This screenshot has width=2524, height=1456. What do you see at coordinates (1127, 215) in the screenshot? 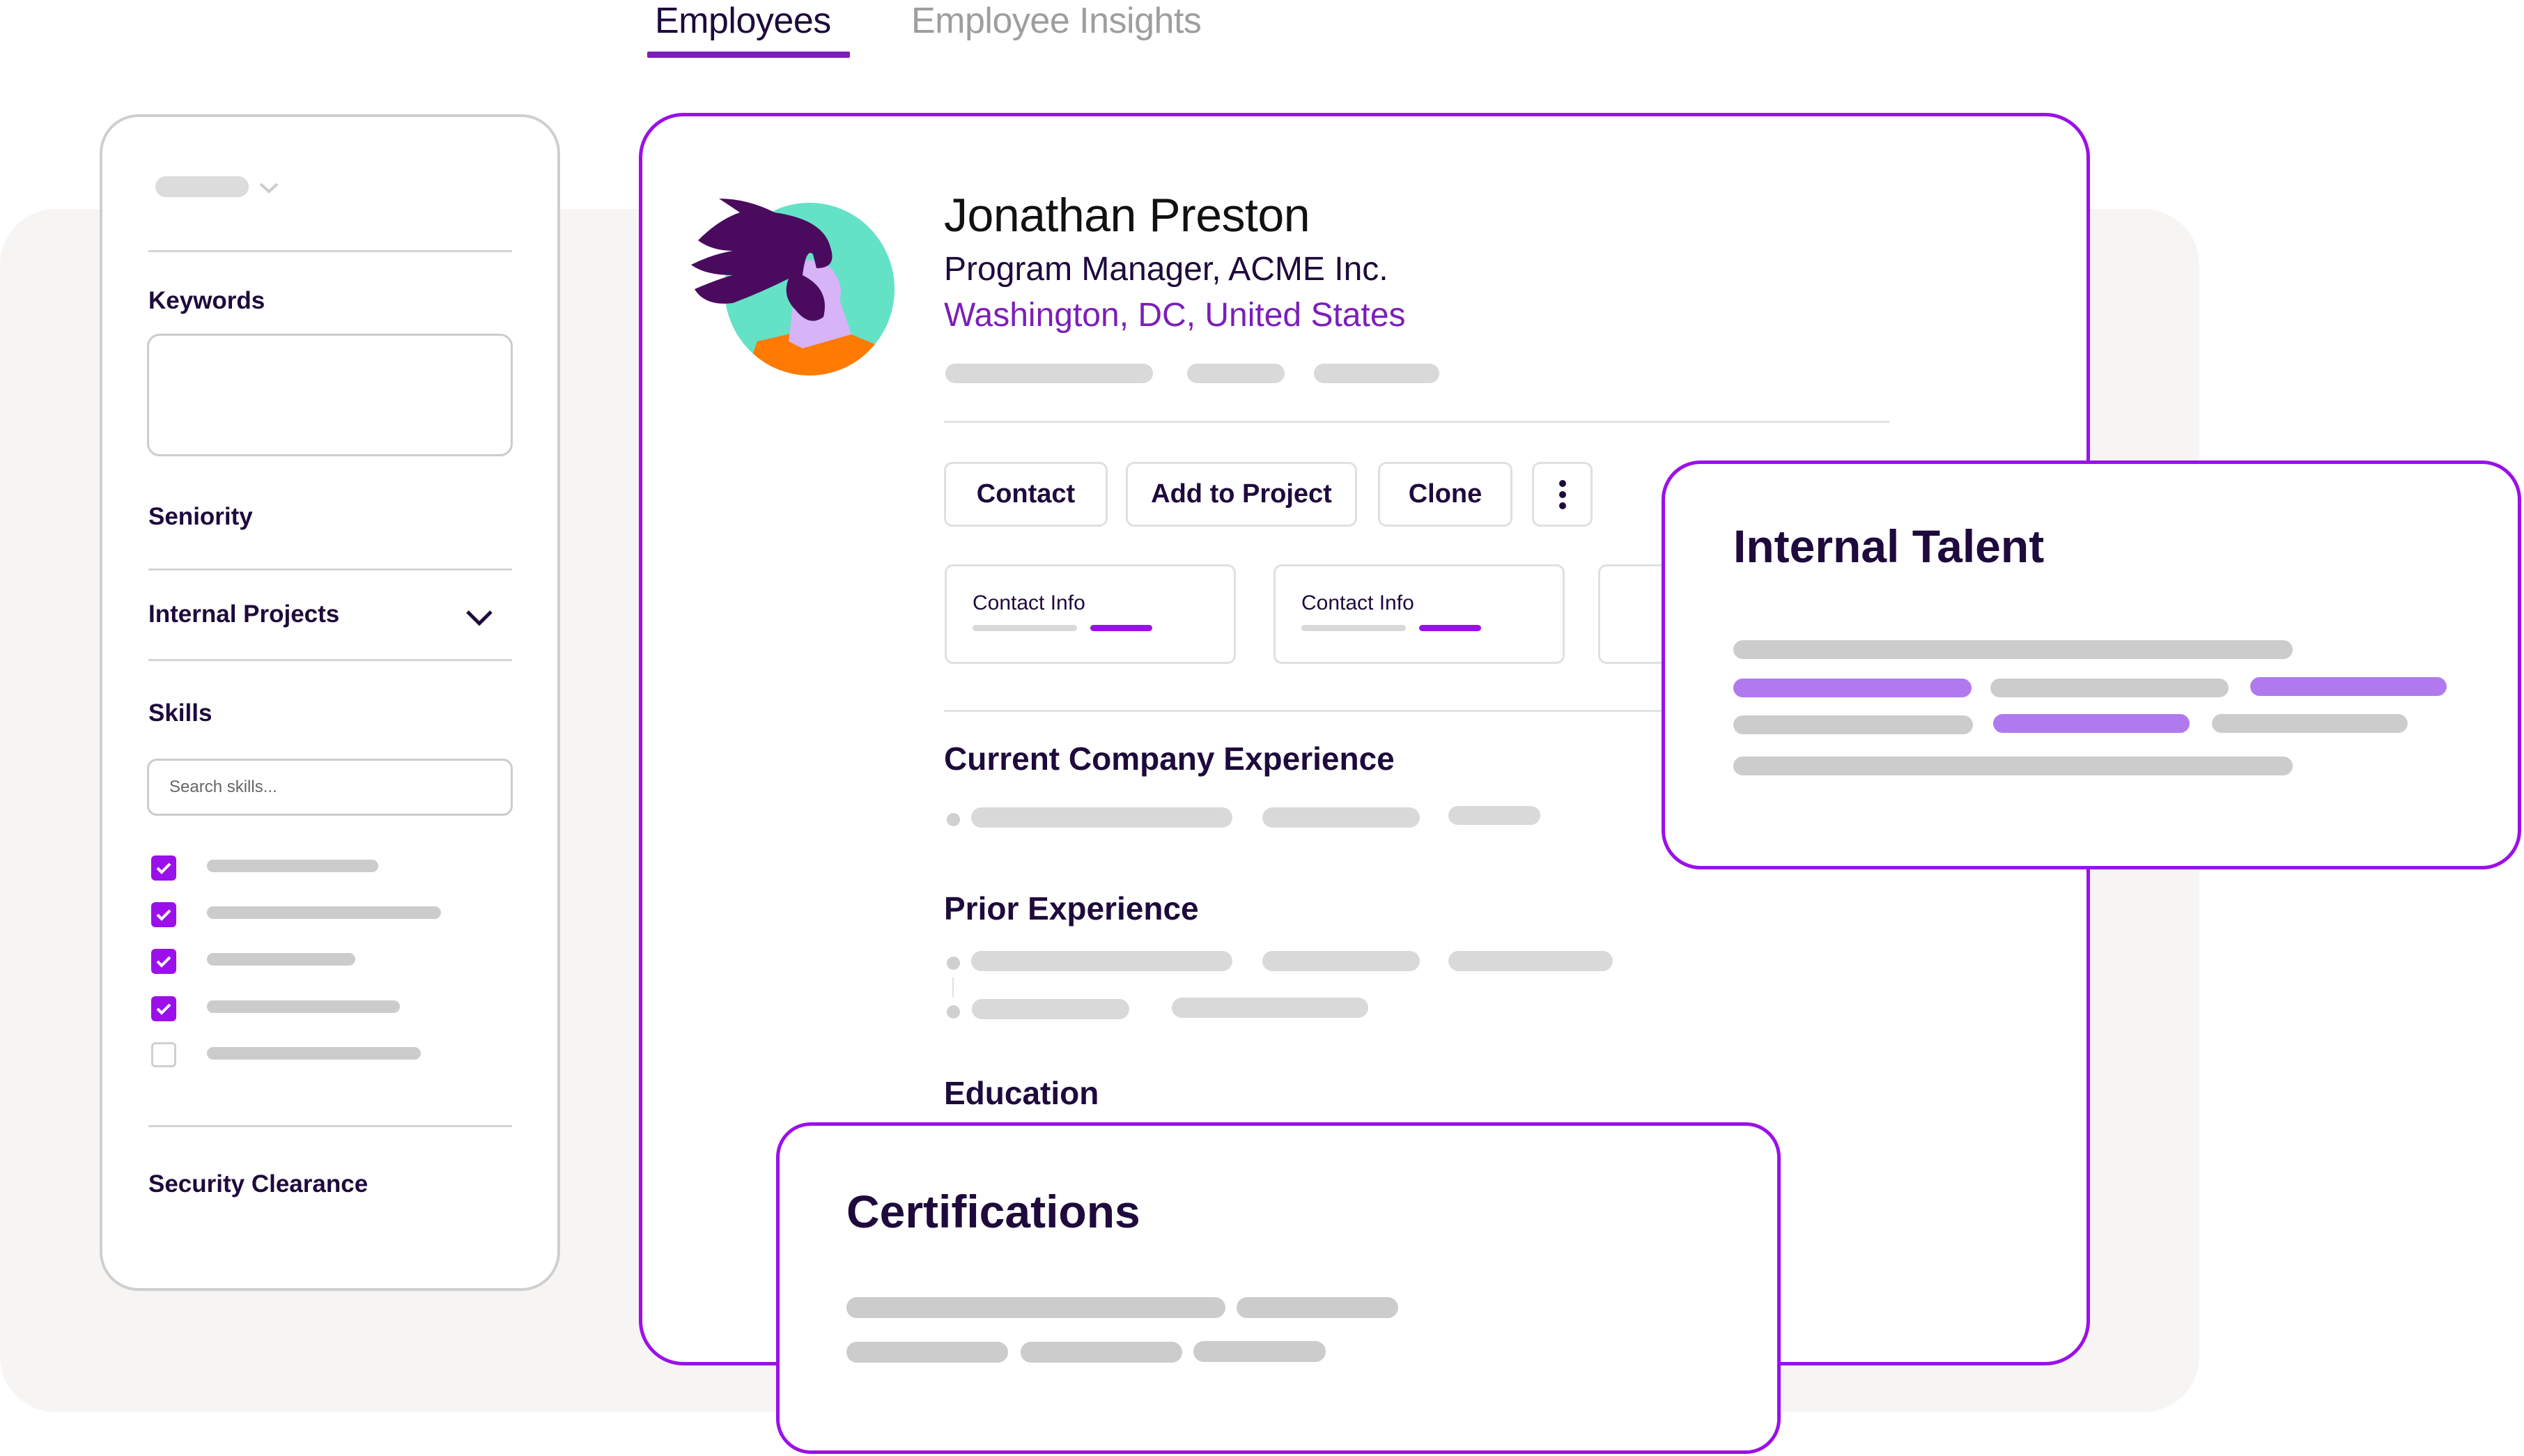
I see `employee-name: Jonathan Preston` at bounding box center [1127, 215].